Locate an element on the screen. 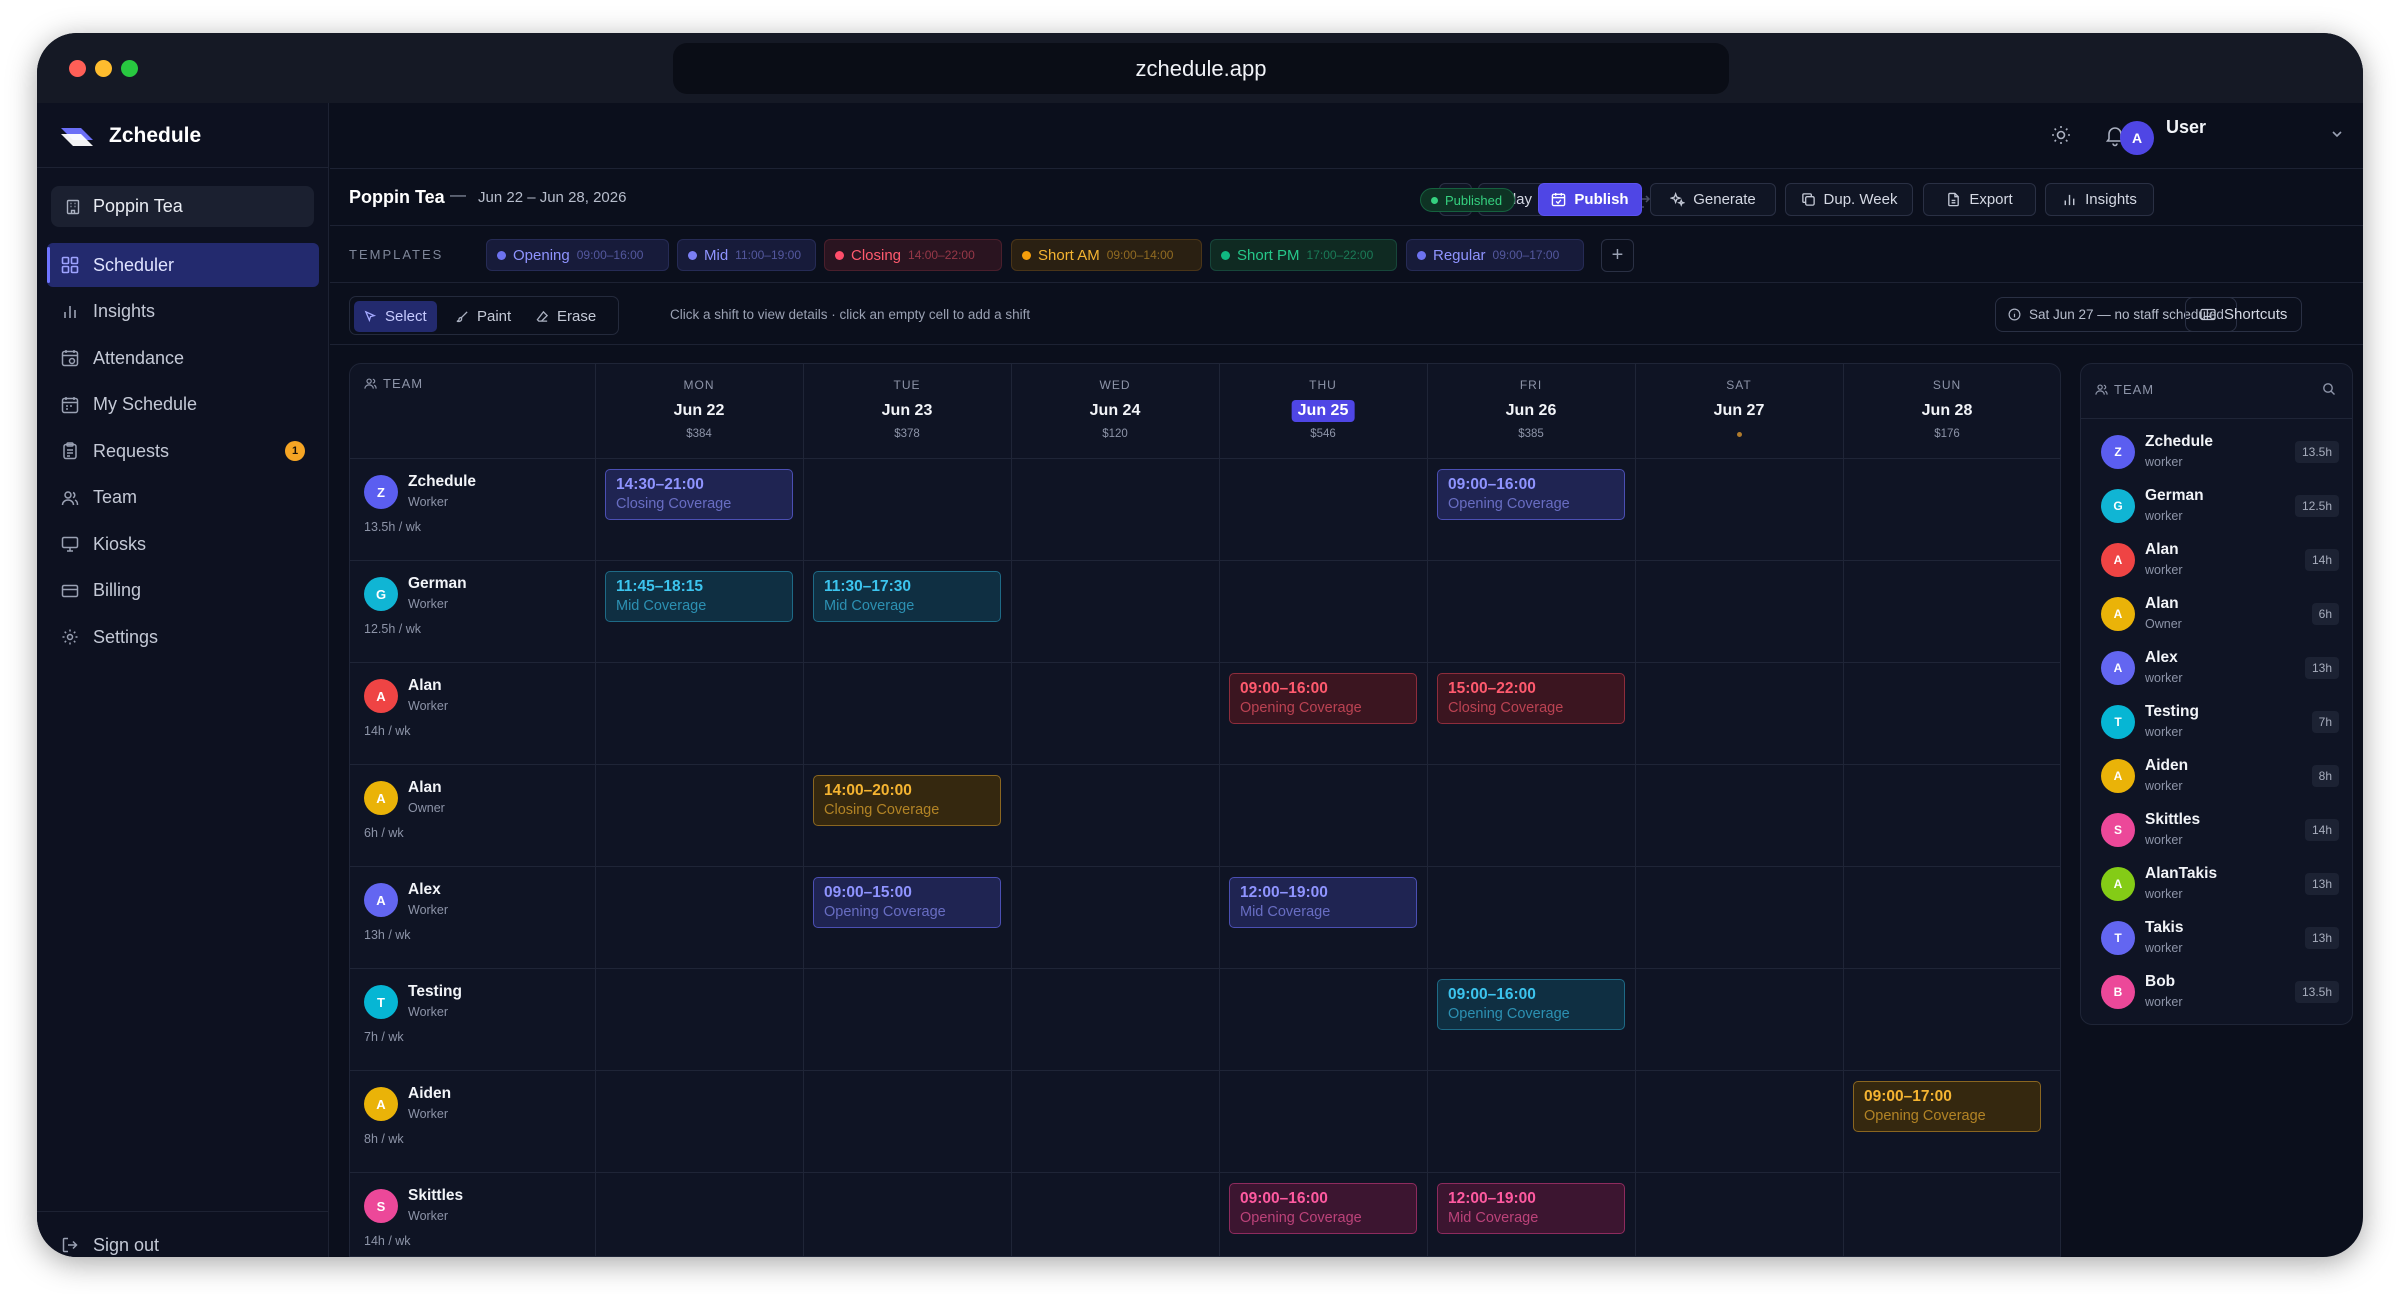  publish-button: Publish is located at coordinates (1590, 199).